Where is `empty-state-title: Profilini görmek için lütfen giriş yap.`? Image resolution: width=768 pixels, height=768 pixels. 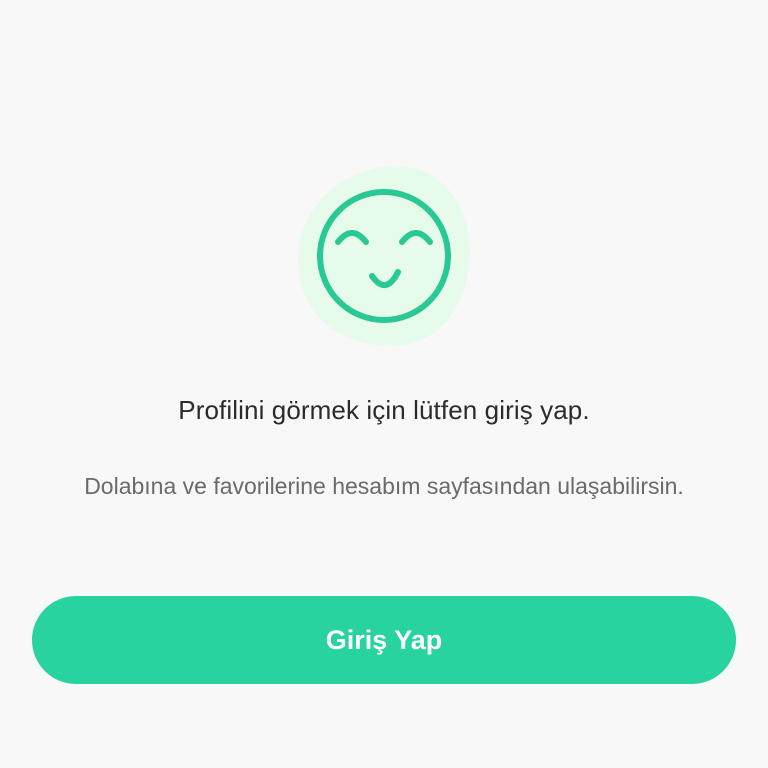 empty-state-title: Profilini görmek için lütfen giriş yap. is located at coordinates (384, 410).